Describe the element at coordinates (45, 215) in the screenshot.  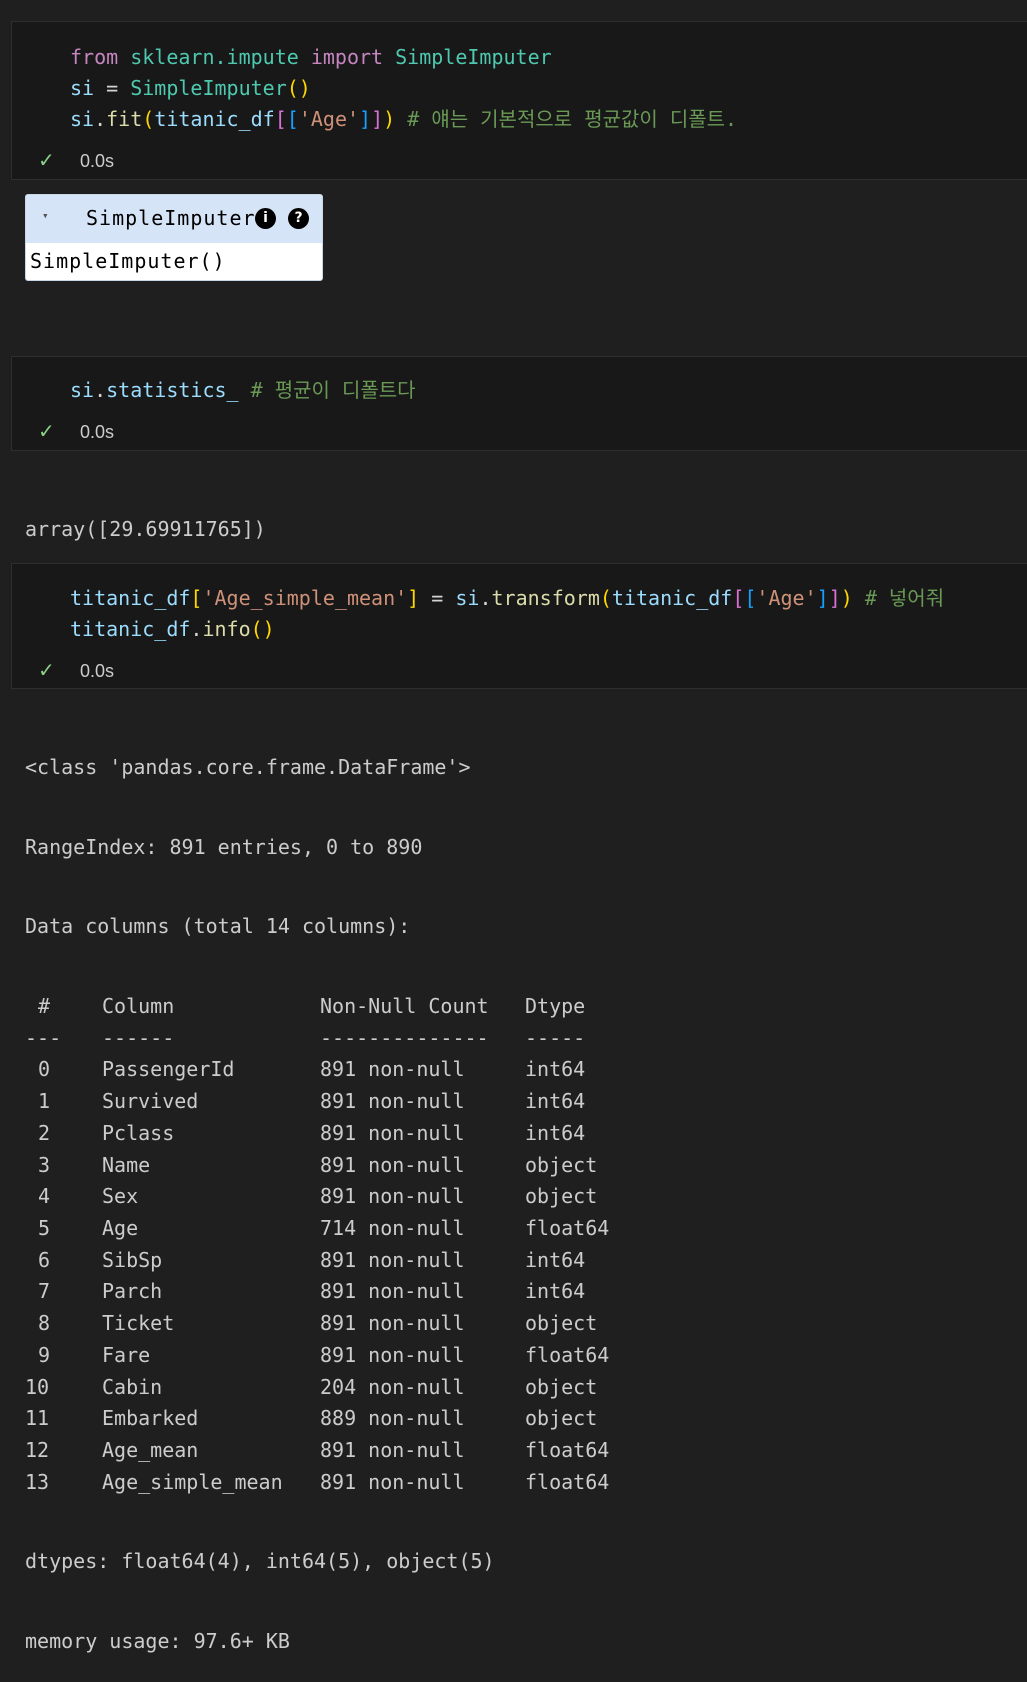
I see `collapse-arrow-icon: ▾` at that location.